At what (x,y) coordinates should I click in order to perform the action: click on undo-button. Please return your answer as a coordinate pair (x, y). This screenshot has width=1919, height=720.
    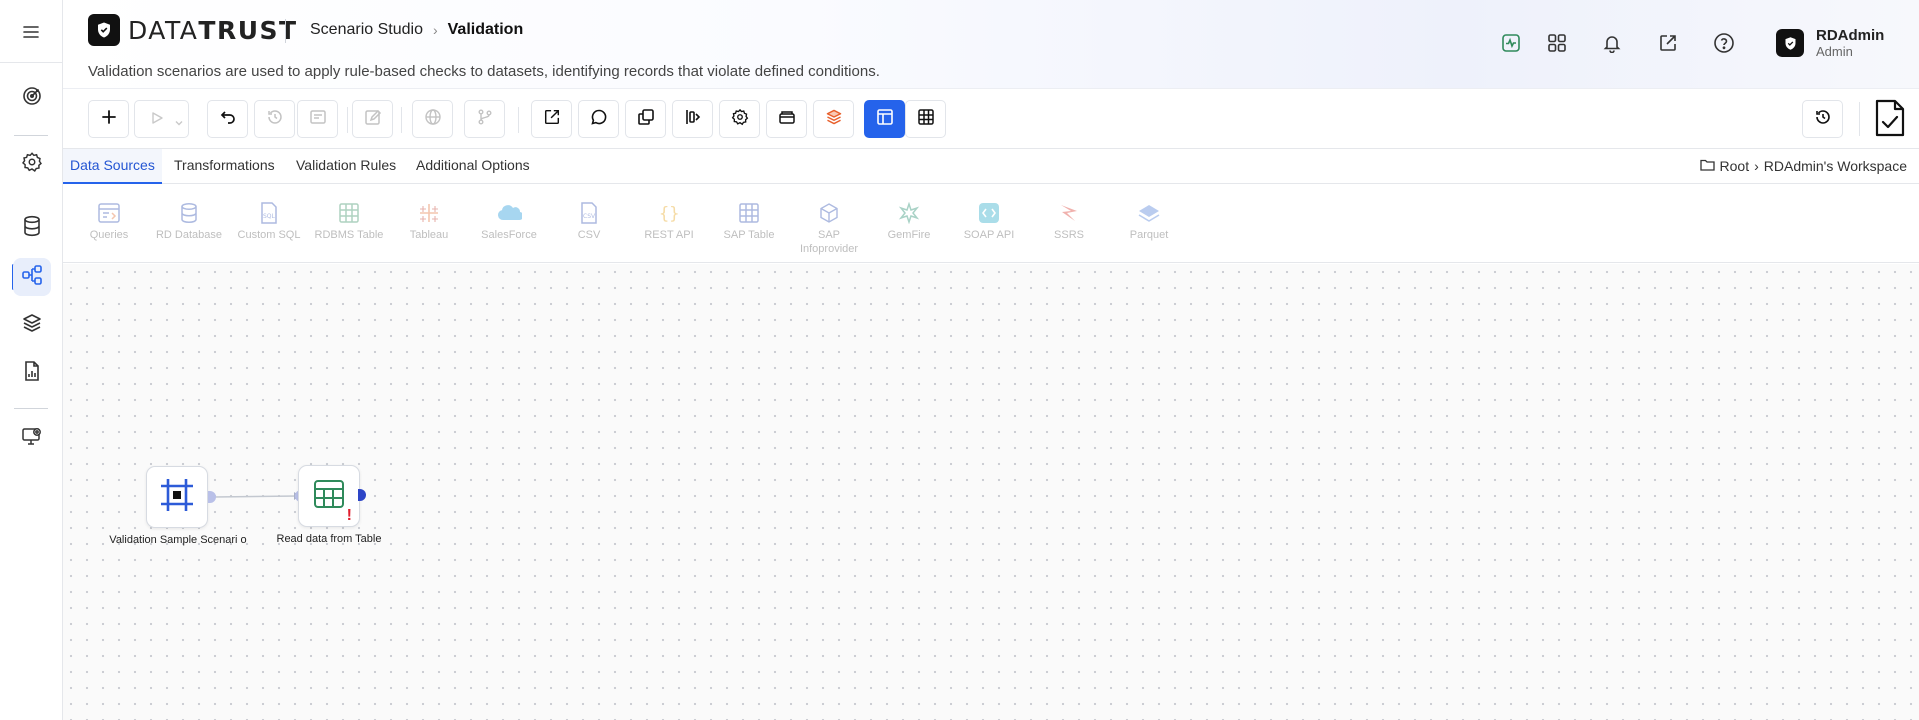
    Looking at the image, I should click on (227, 119).